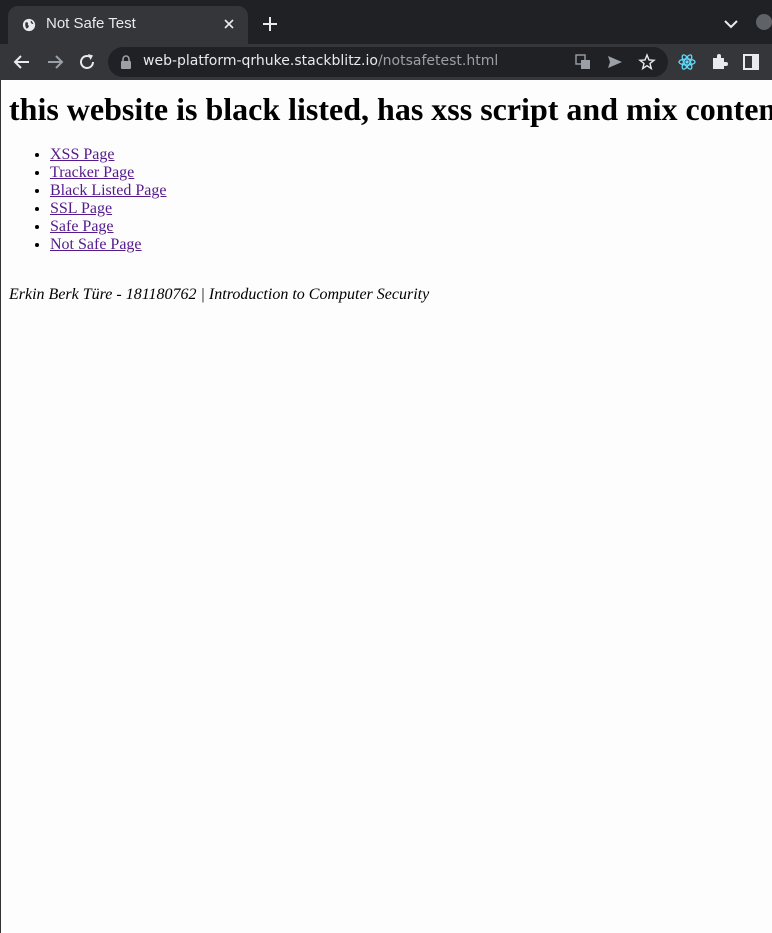 The height and width of the screenshot is (933, 772). What do you see at coordinates (81, 208) in the screenshot?
I see `ssl-page-link: SSL Page` at bounding box center [81, 208].